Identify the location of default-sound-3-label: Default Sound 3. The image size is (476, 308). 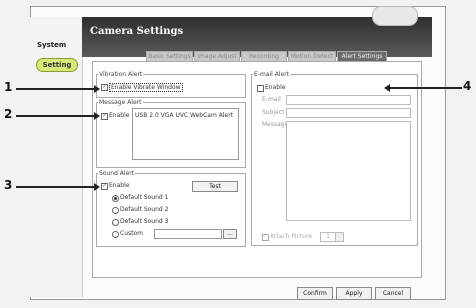
(144, 221).